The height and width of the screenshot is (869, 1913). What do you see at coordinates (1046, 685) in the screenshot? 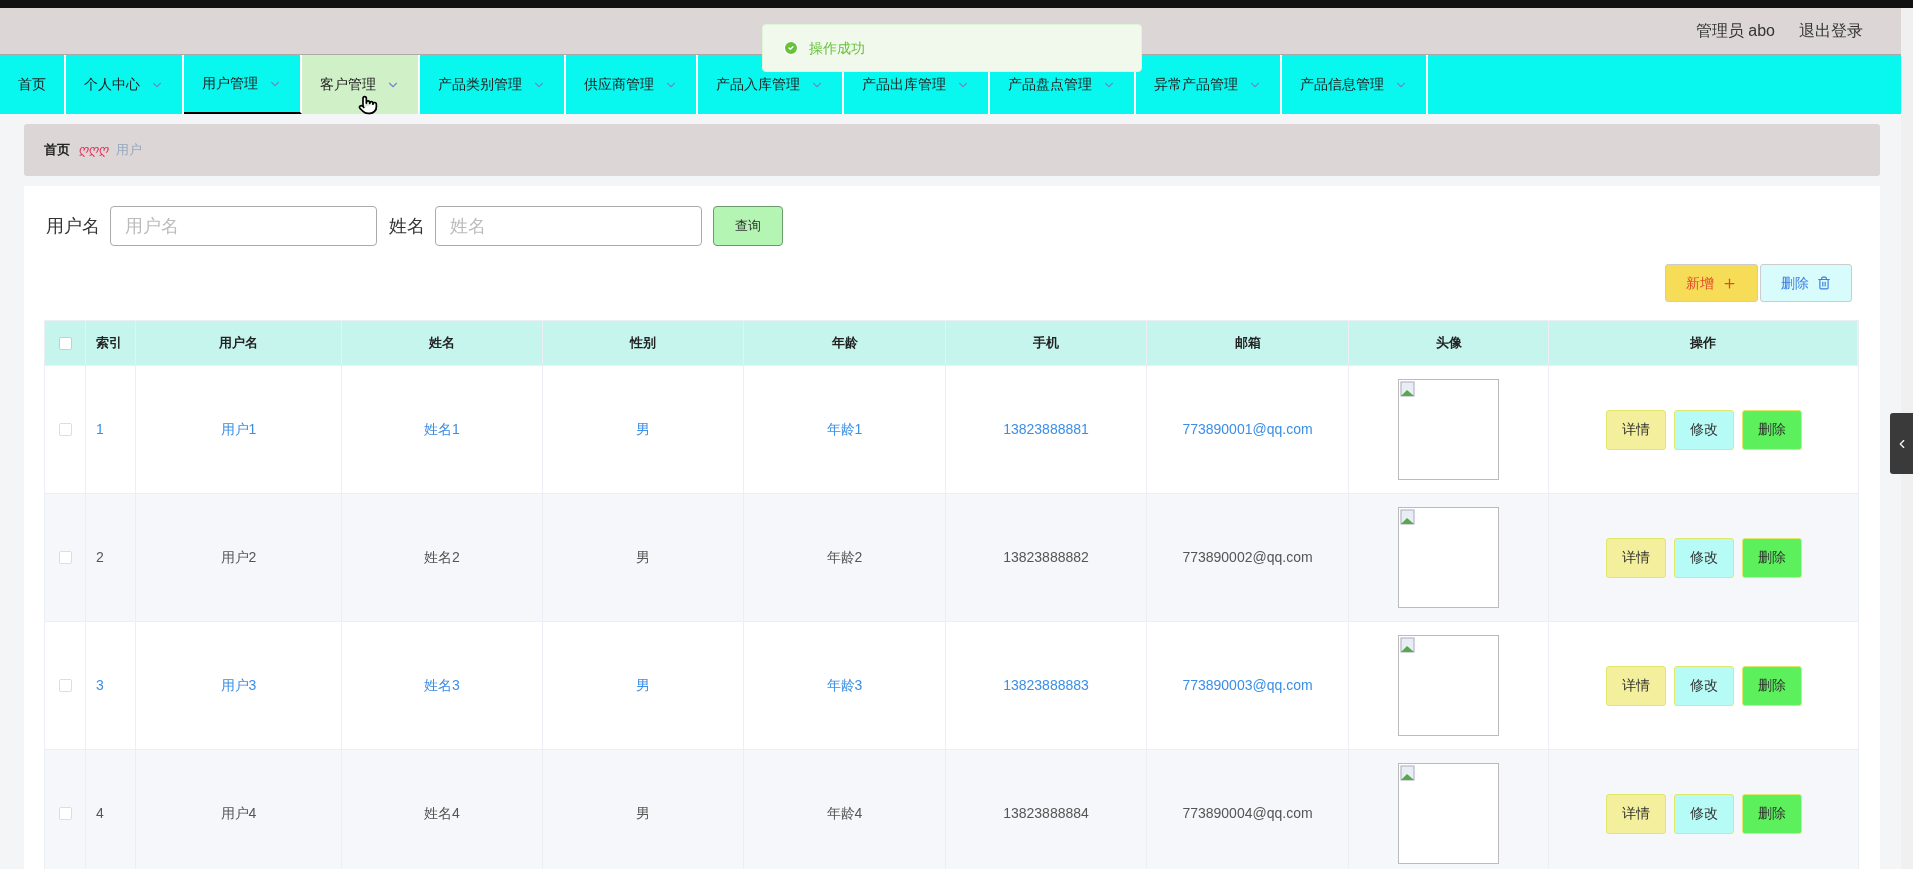
I see `table-cell-text: 13823888883` at bounding box center [1046, 685].